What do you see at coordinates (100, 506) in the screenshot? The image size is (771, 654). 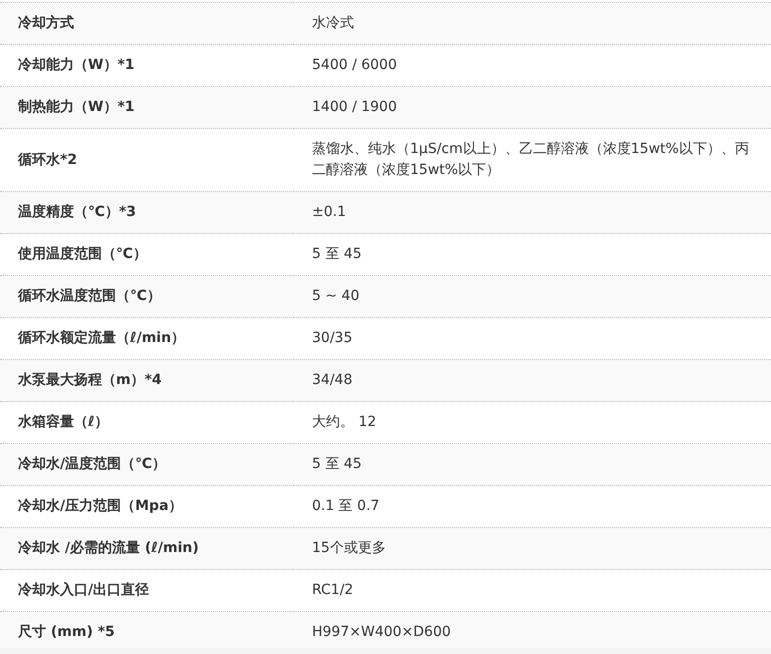 I see `spec-label: 冷却水/压力范围（Mpa）` at bounding box center [100, 506].